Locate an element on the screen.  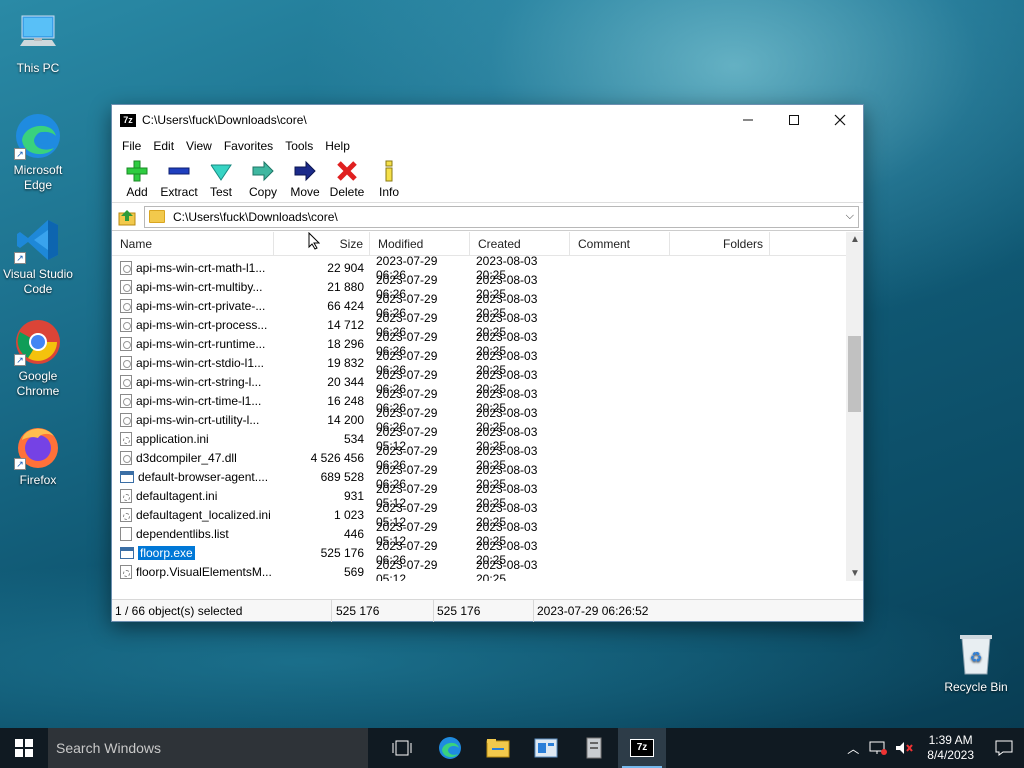
archive-tool-icon is located at coordinates (594, 748).